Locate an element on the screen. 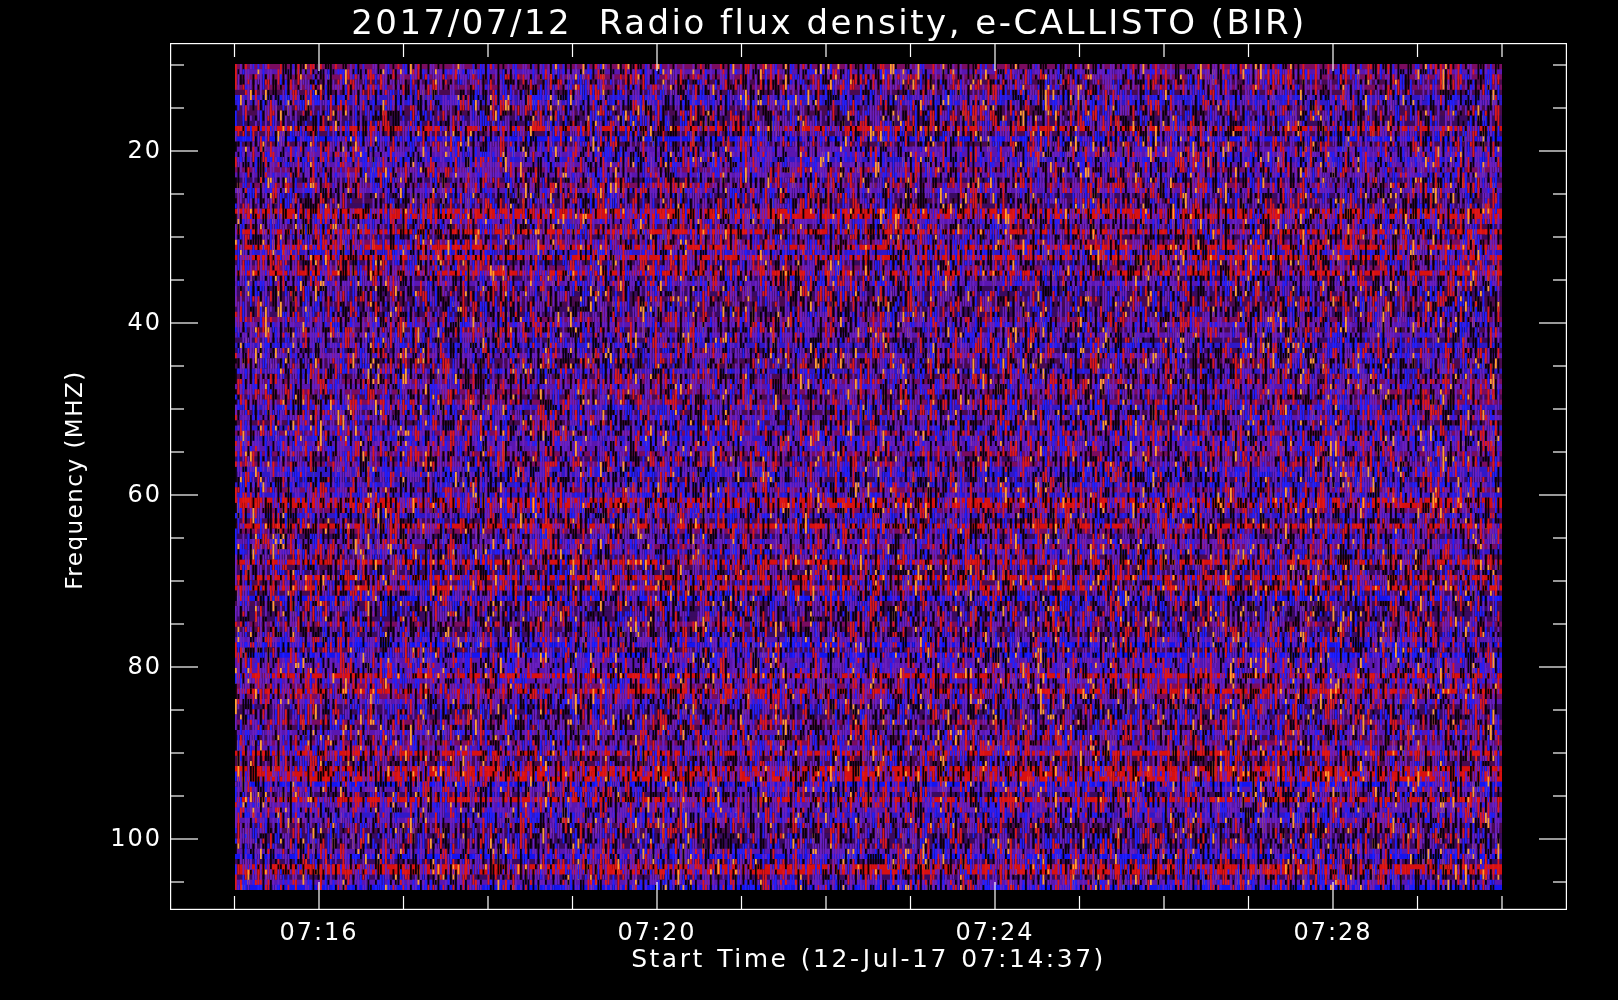 The image size is (1618, 1000). y-axis-label: Frequency (MHZ) is located at coordinates (74, 480).